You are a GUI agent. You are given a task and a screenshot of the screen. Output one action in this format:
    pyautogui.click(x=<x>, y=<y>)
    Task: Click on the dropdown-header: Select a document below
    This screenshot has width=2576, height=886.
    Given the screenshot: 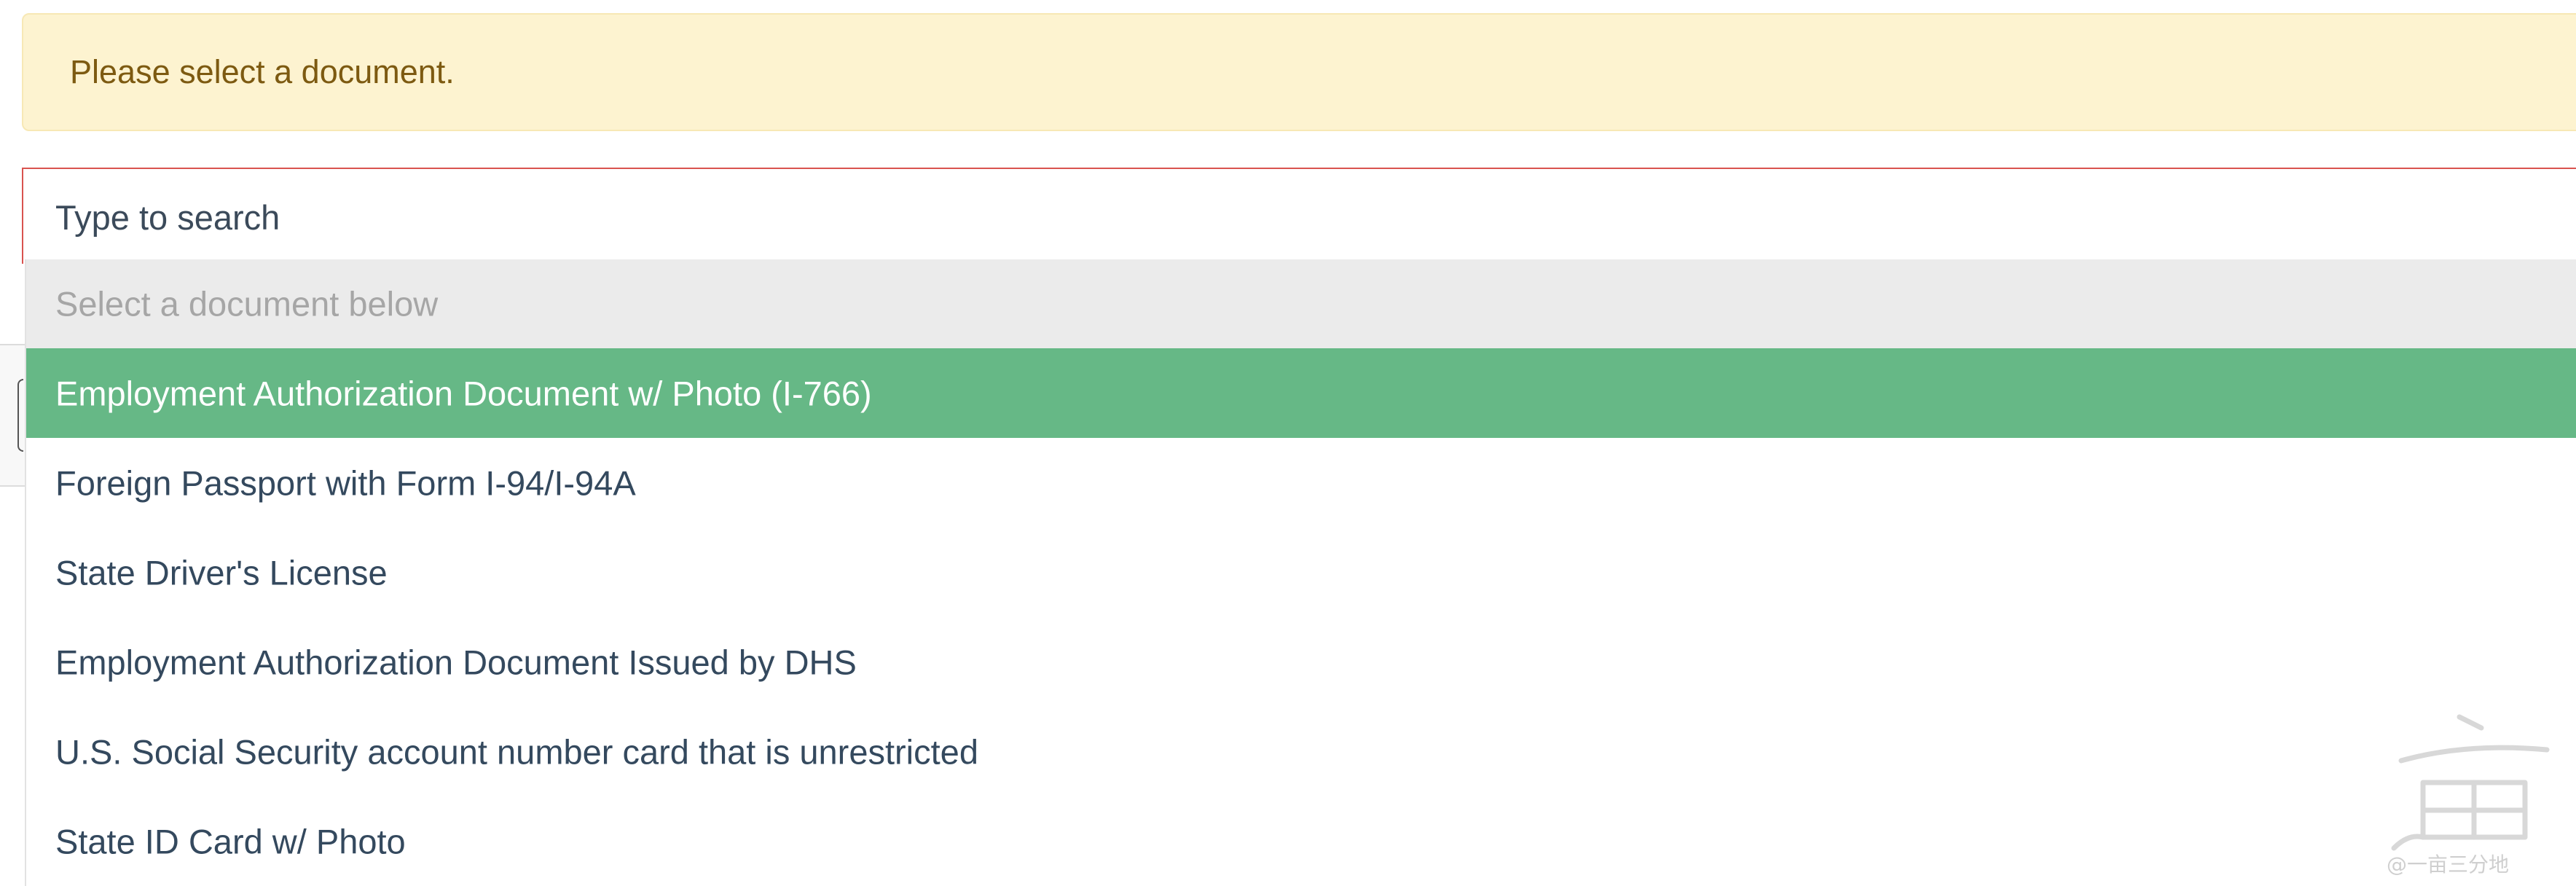 What is the action you would take?
    pyautogui.click(x=1301, y=303)
    